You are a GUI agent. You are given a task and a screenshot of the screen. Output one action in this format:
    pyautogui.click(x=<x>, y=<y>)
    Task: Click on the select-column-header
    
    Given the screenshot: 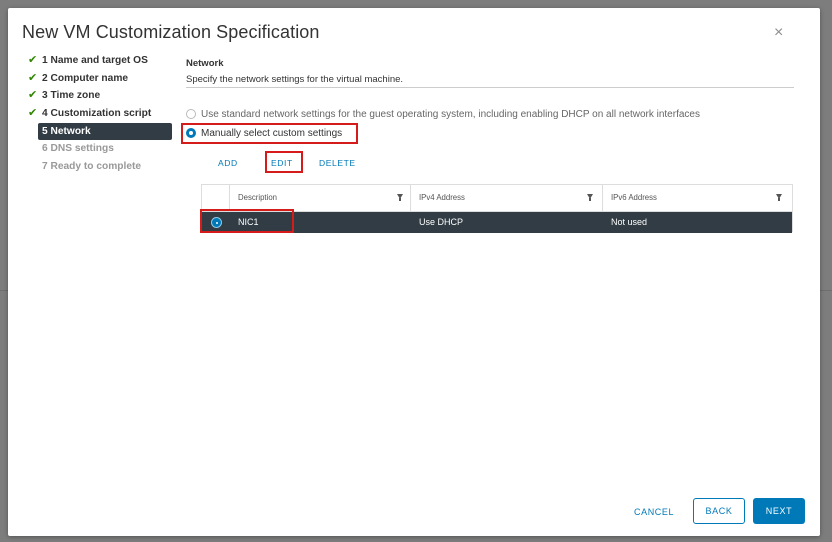 What is the action you would take?
    pyautogui.click(x=216, y=198)
    